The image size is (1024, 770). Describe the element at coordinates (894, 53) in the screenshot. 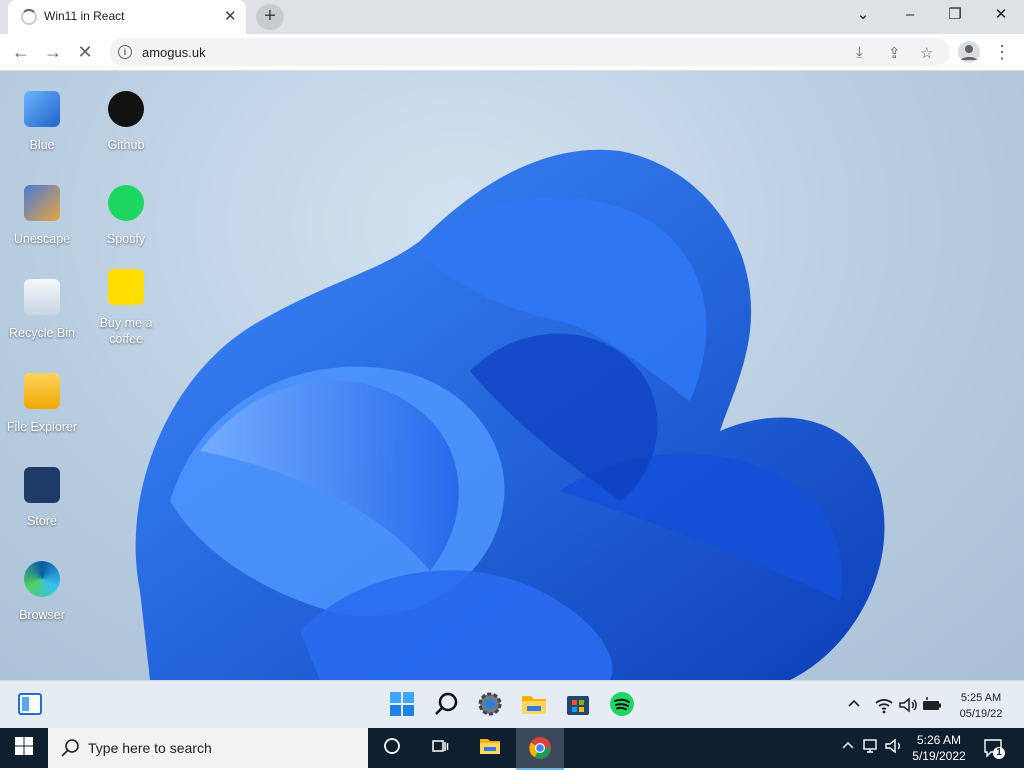

I see `share-icon: ⇪` at that location.